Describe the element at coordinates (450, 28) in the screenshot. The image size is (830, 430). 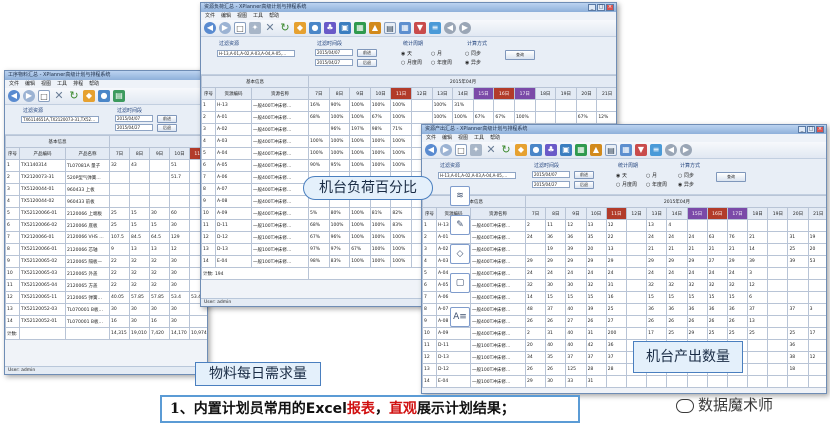
I see `back2-icon: ◀` at that location.